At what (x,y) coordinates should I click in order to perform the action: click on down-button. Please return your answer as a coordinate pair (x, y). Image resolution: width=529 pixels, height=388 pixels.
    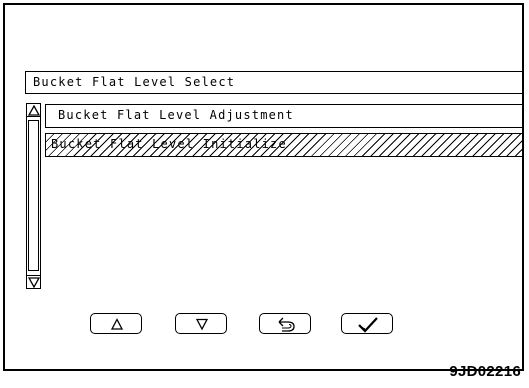
    Looking at the image, I should click on (201, 323).